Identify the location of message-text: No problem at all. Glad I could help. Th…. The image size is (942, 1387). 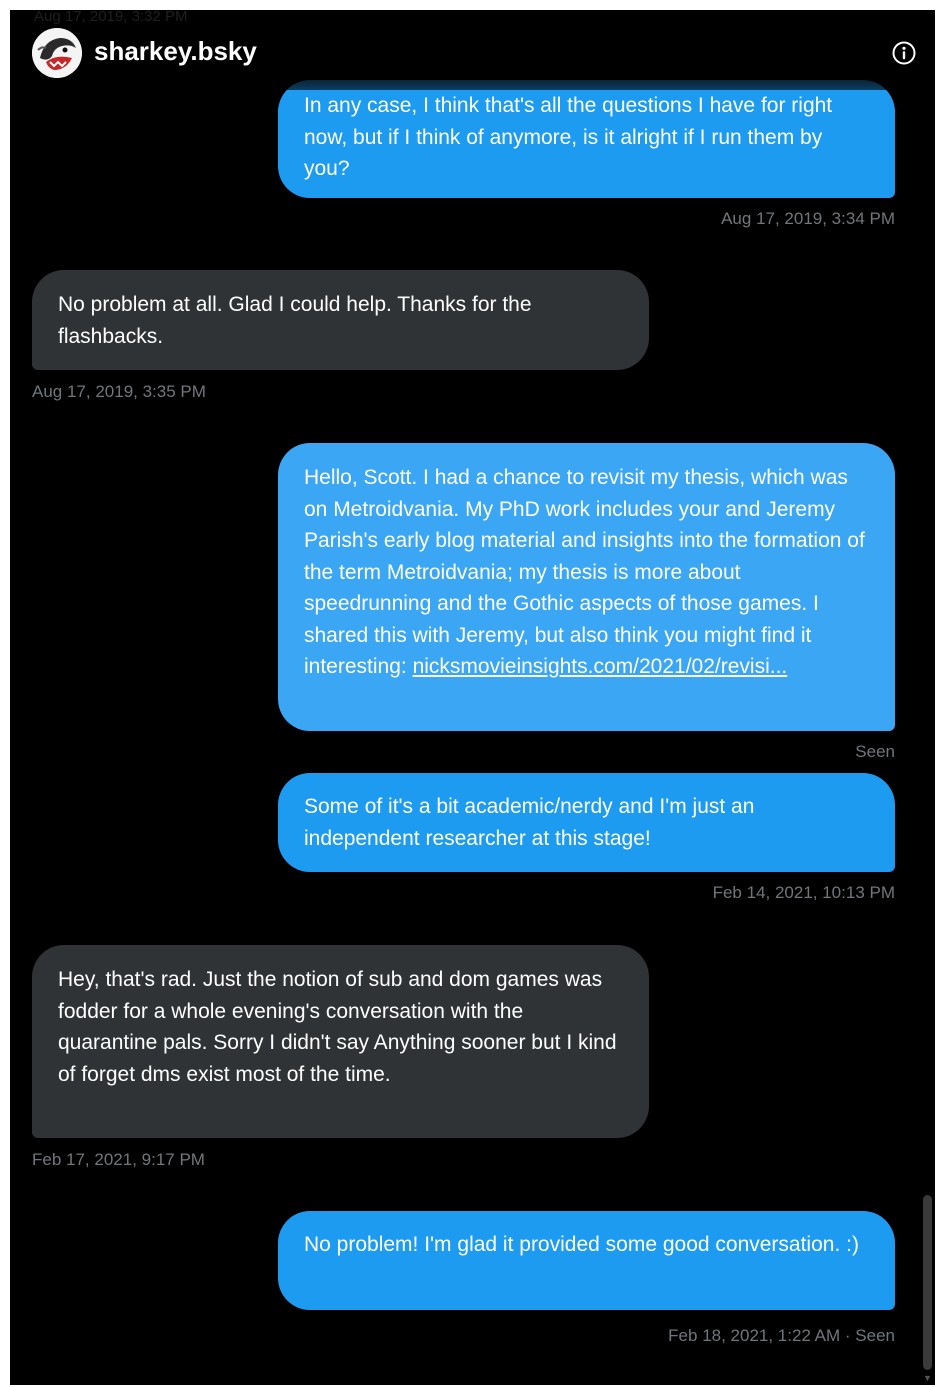
(295, 320).